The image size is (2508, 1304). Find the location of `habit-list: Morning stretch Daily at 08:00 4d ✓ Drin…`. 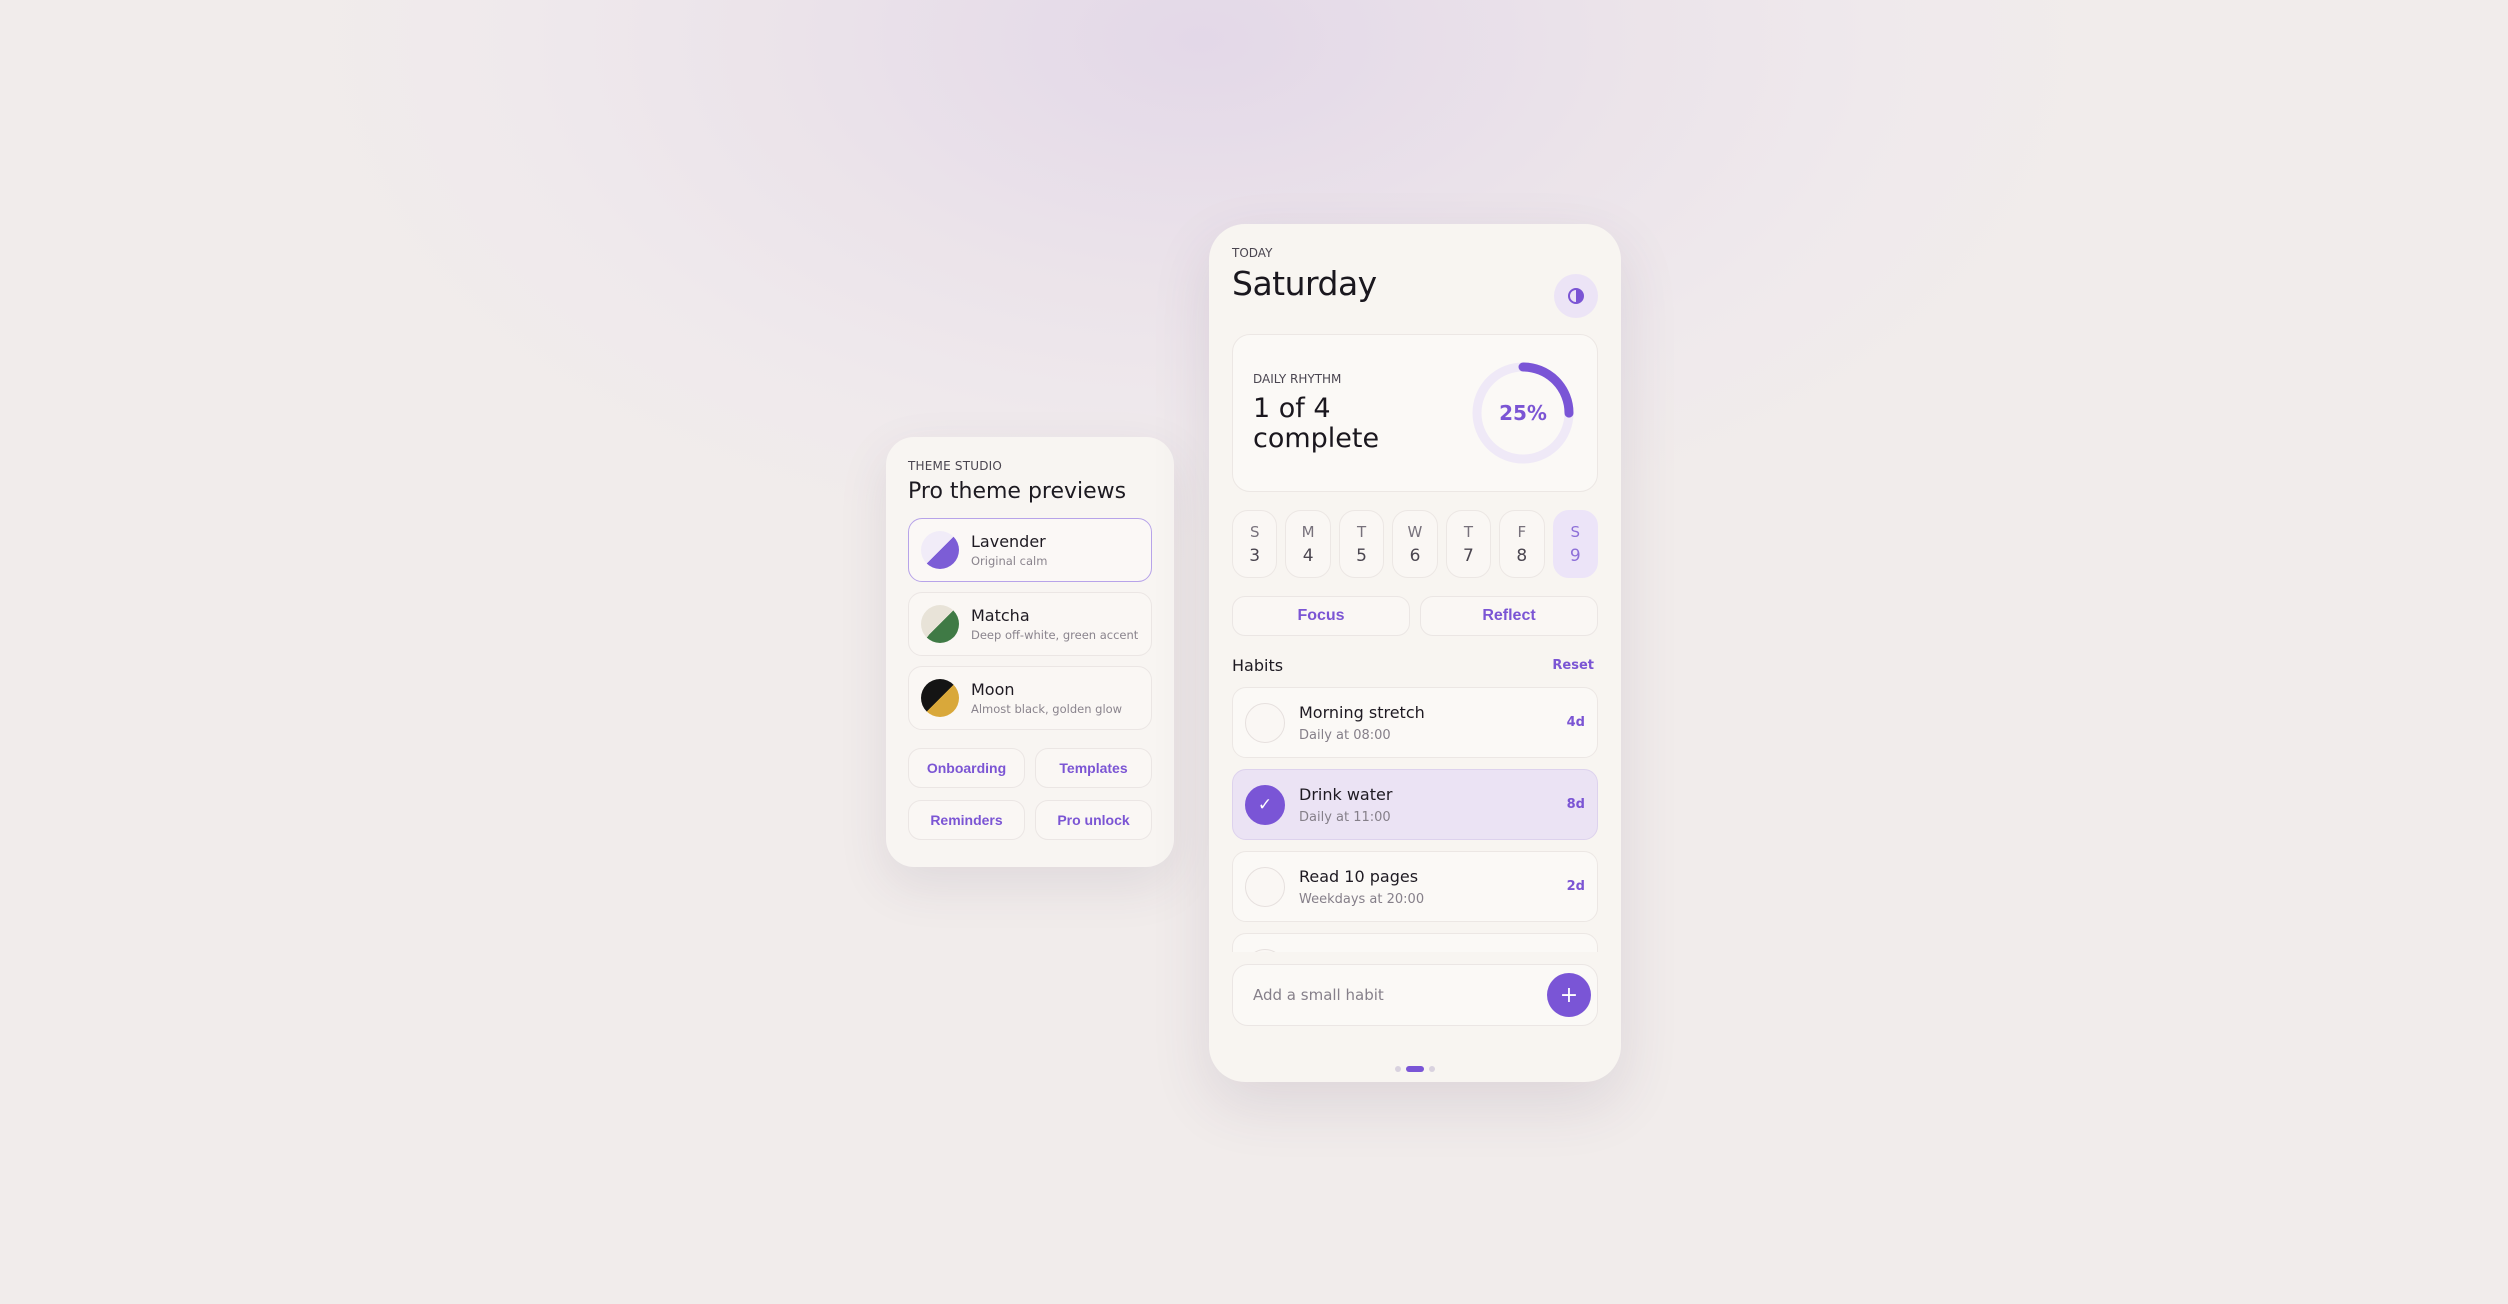

habit-list: Morning stretch Daily at 08:00 4d ✓ Drin… is located at coordinates (1415, 819).